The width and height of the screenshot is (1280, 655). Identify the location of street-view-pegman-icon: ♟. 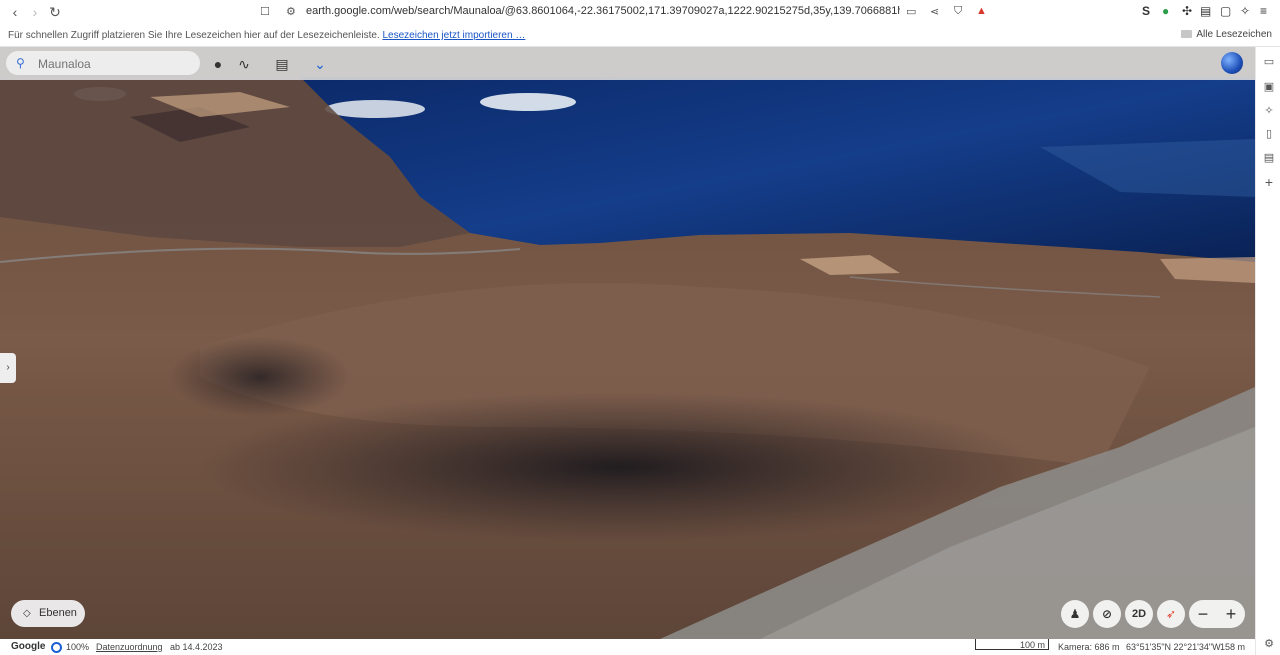
(1075, 614).